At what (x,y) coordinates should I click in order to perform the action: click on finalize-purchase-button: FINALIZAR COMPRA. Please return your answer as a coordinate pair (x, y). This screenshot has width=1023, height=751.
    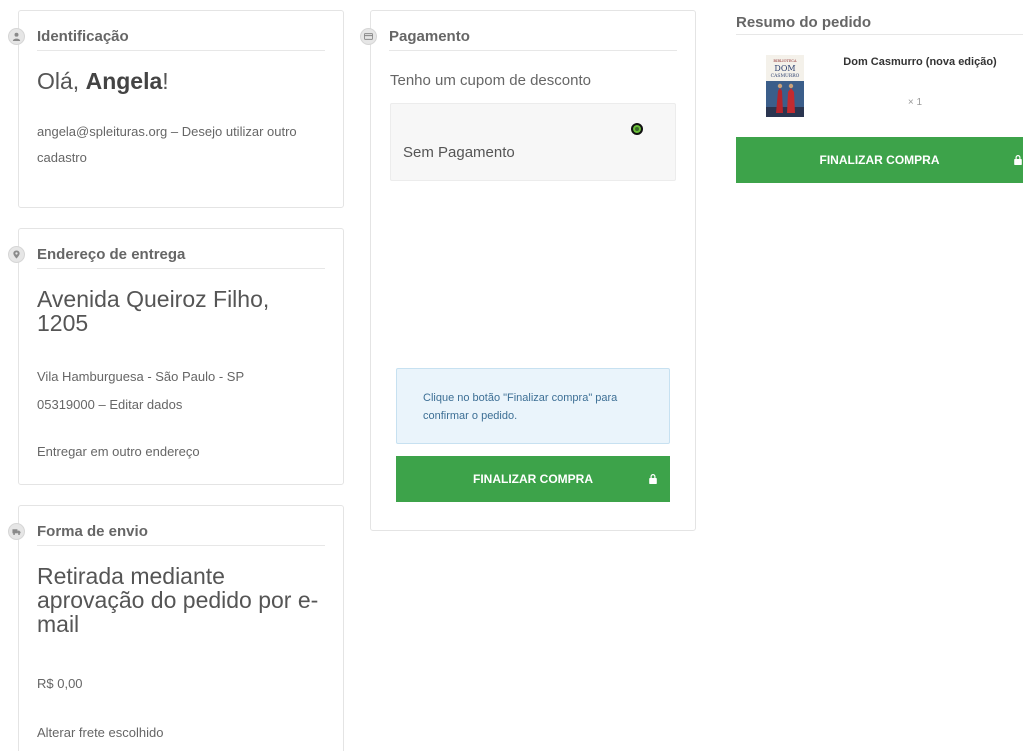
    Looking at the image, I should click on (533, 479).